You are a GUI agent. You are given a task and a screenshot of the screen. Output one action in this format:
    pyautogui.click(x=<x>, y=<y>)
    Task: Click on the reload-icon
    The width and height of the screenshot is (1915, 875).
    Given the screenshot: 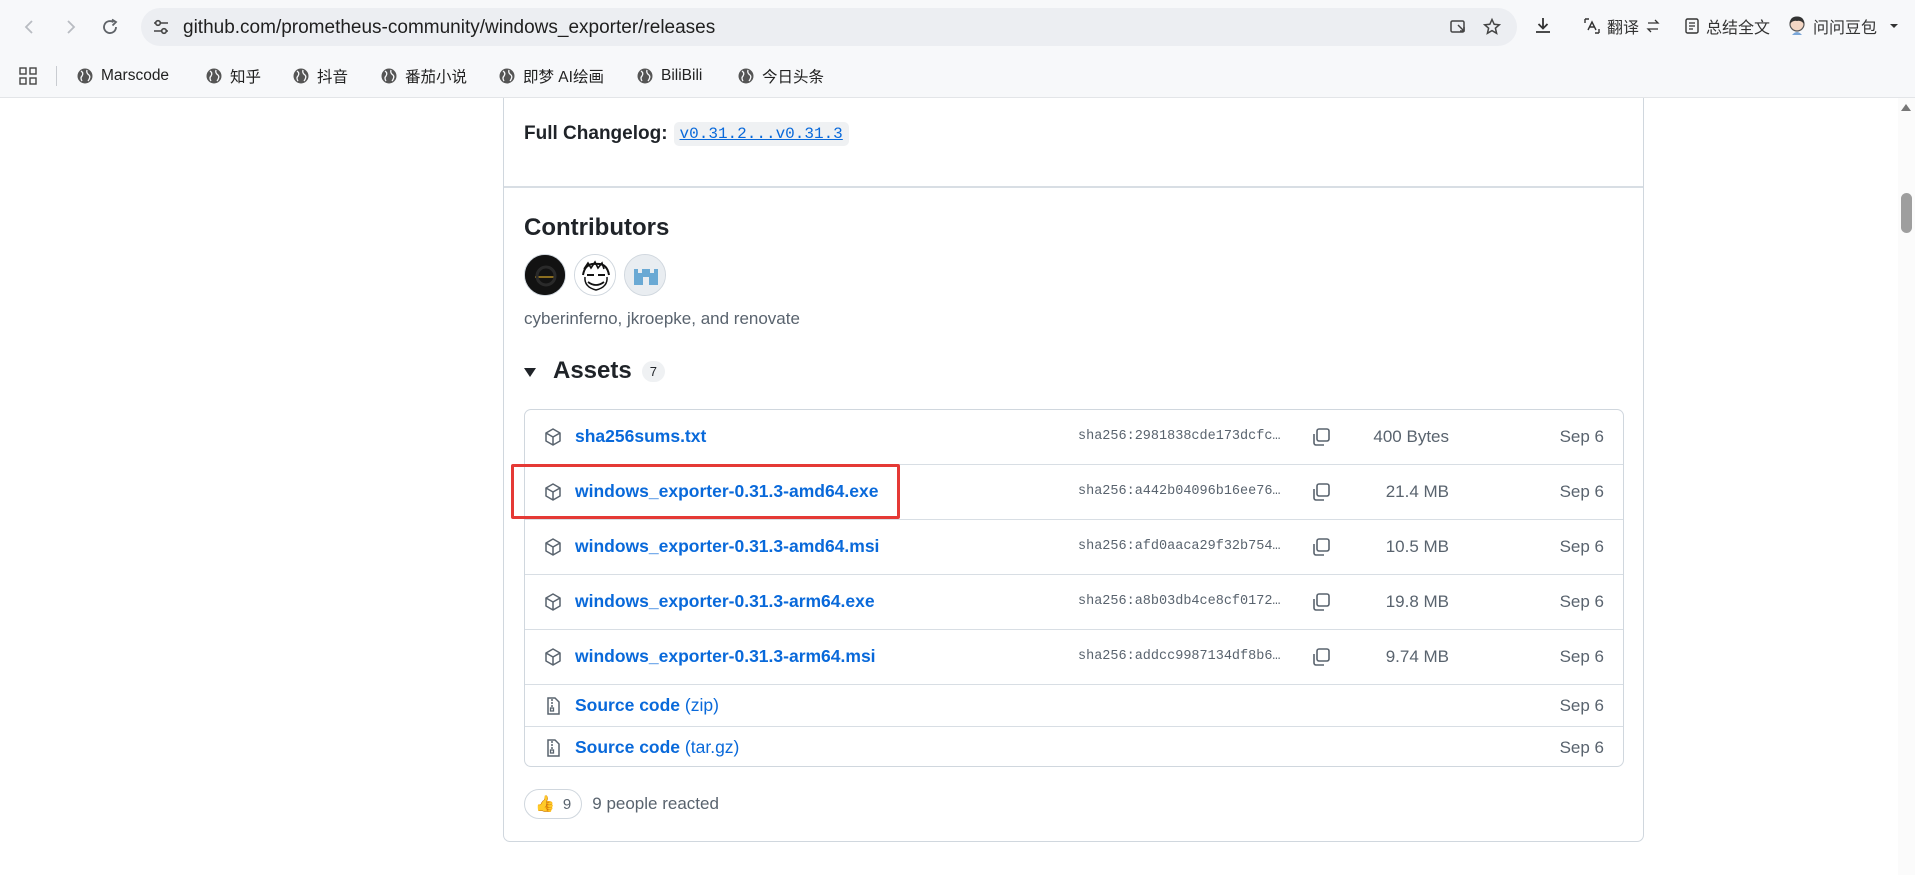 What is the action you would take?
    pyautogui.click(x=110, y=26)
    